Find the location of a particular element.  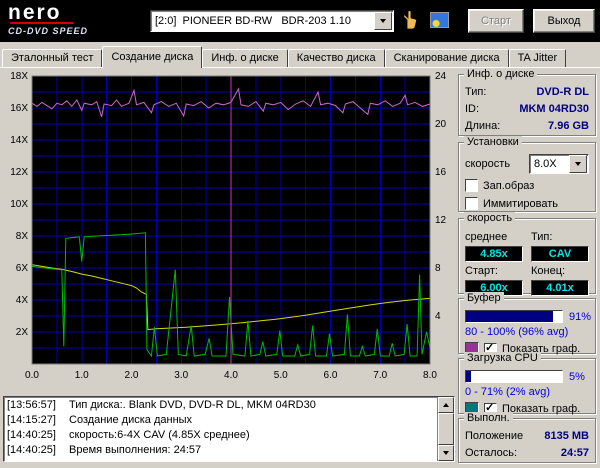

x-axis-tick: 5.0 is located at coordinates (281, 375).